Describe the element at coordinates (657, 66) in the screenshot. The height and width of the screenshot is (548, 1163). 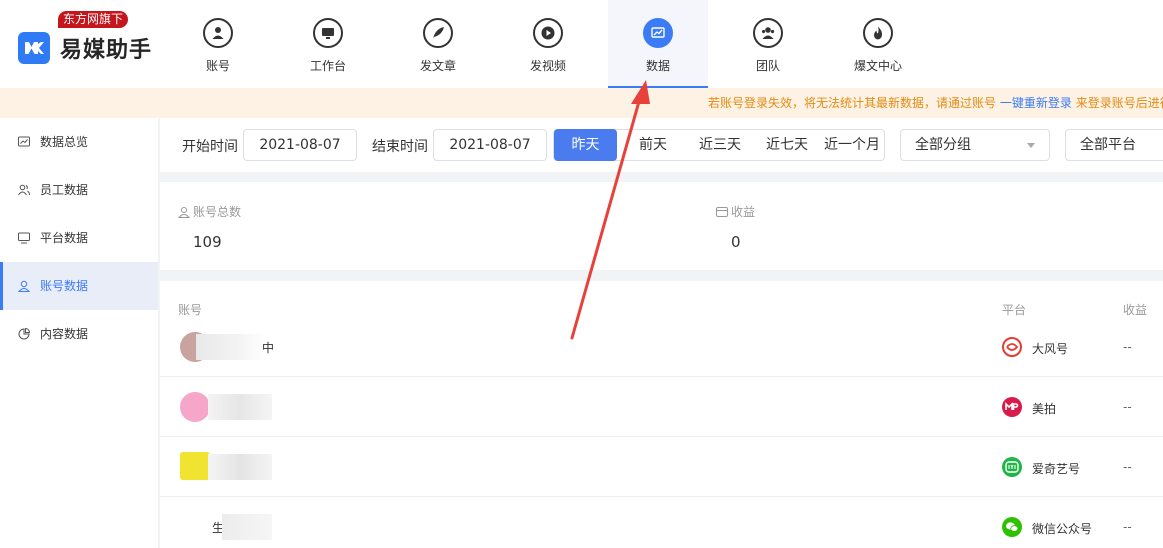
I see `nav-label: 数据` at that location.